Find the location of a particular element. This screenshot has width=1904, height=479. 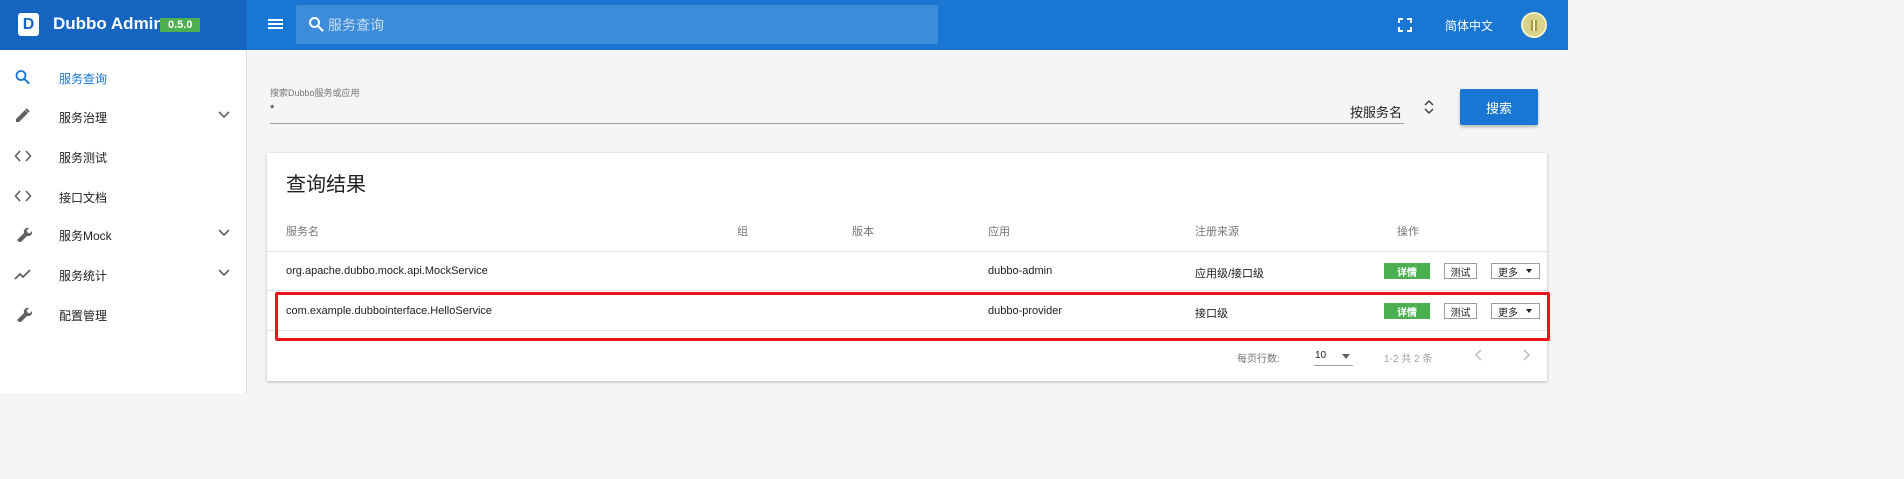

sidebar-item-label: 服务治理 is located at coordinates (83, 118).